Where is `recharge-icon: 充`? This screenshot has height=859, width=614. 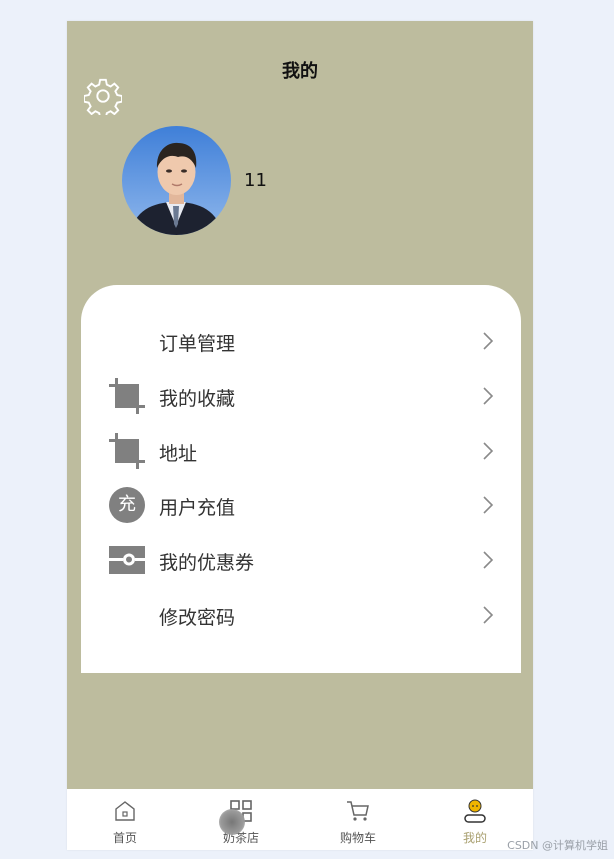 recharge-icon: 充 is located at coordinates (127, 505).